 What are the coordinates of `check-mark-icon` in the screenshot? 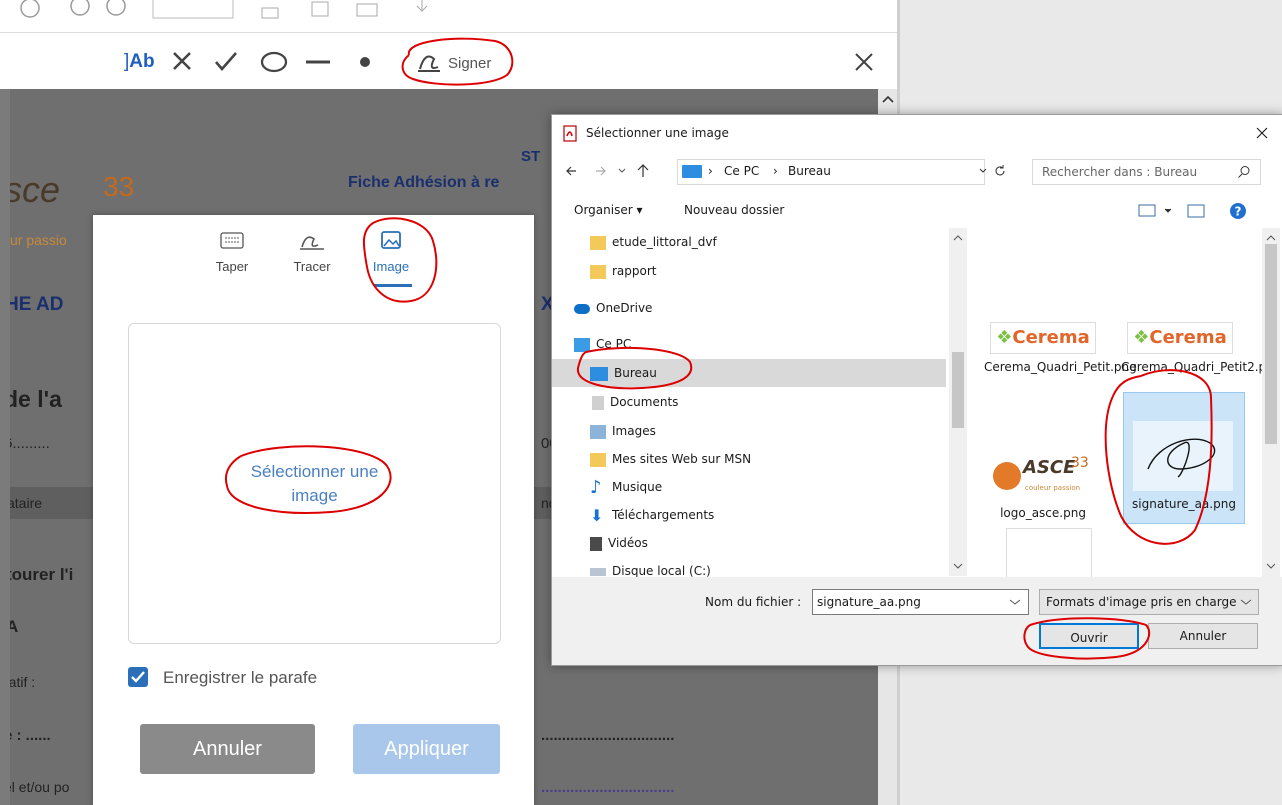 It's located at (226, 61).